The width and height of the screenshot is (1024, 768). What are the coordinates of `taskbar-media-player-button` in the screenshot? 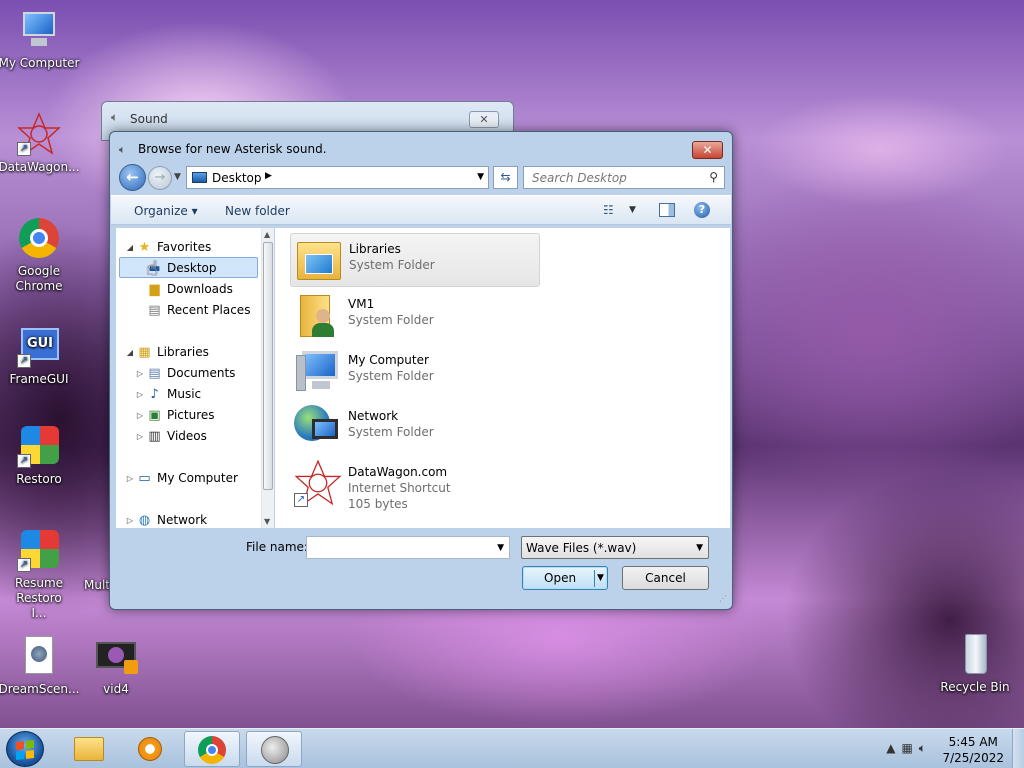 It's located at (150, 749).